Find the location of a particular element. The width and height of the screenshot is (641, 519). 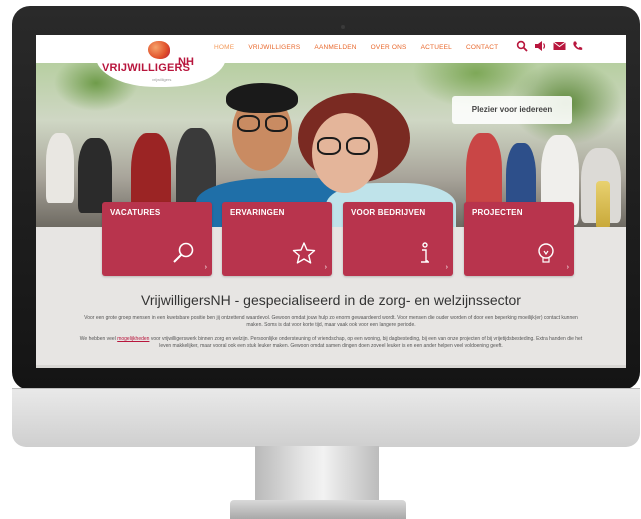

nav-item-home: HOME is located at coordinates (224, 47).